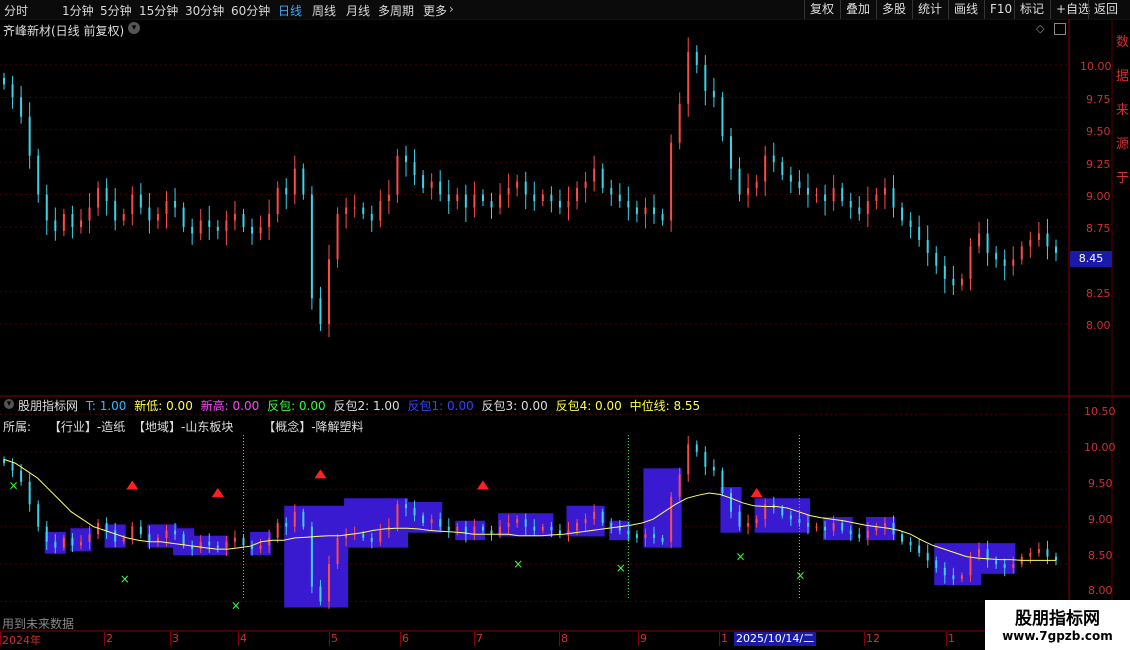 Image resolution: width=1130 pixels, height=650 pixels. Describe the element at coordinates (930, 9) in the screenshot. I see `statistics-button: 统计` at that location.